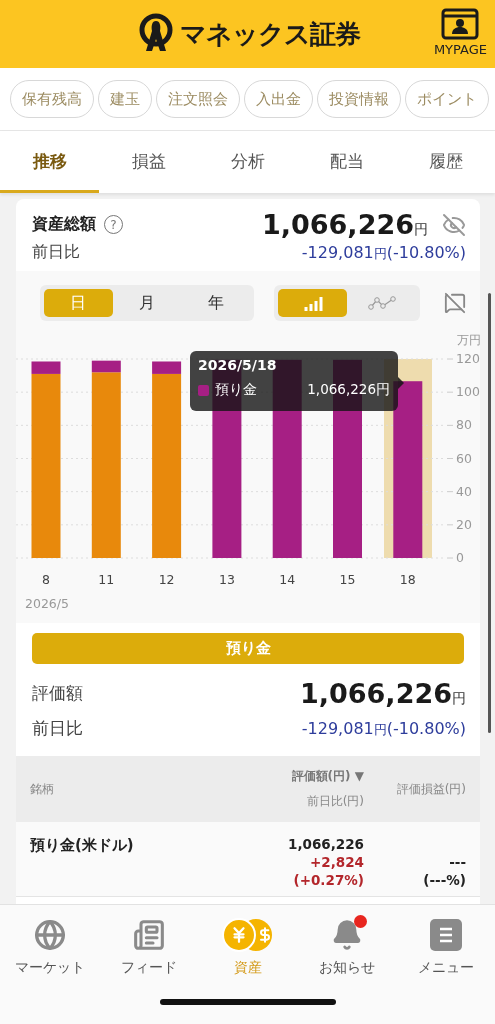 This screenshot has width=495, height=1024. What do you see at coordinates (455, 303) in the screenshot?
I see `tooltip-off-icon` at bounding box center [455, 303].